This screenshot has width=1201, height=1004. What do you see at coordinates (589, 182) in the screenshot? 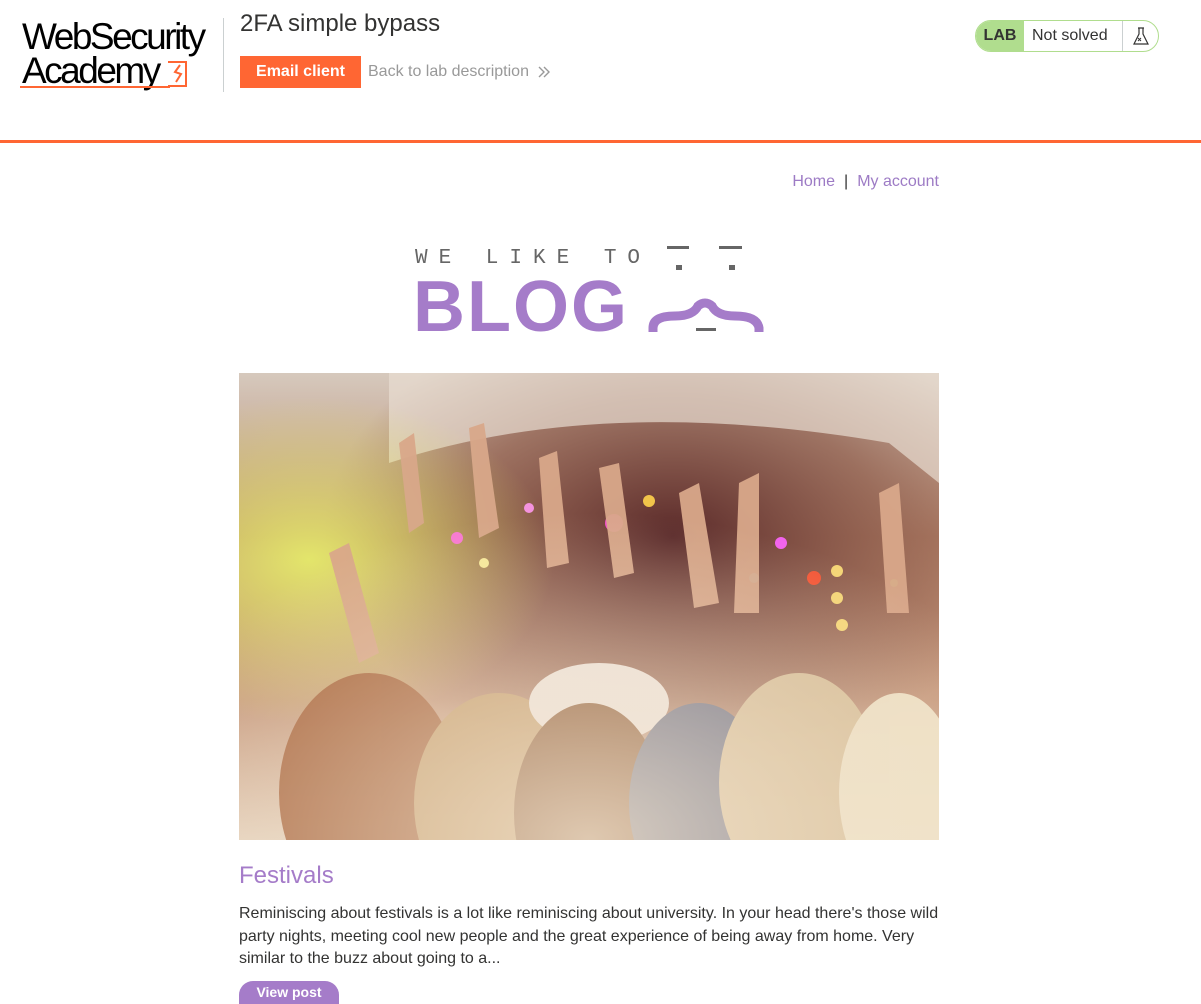
I see `blog-nav: Home | My account` at bounding box center [589, 182].